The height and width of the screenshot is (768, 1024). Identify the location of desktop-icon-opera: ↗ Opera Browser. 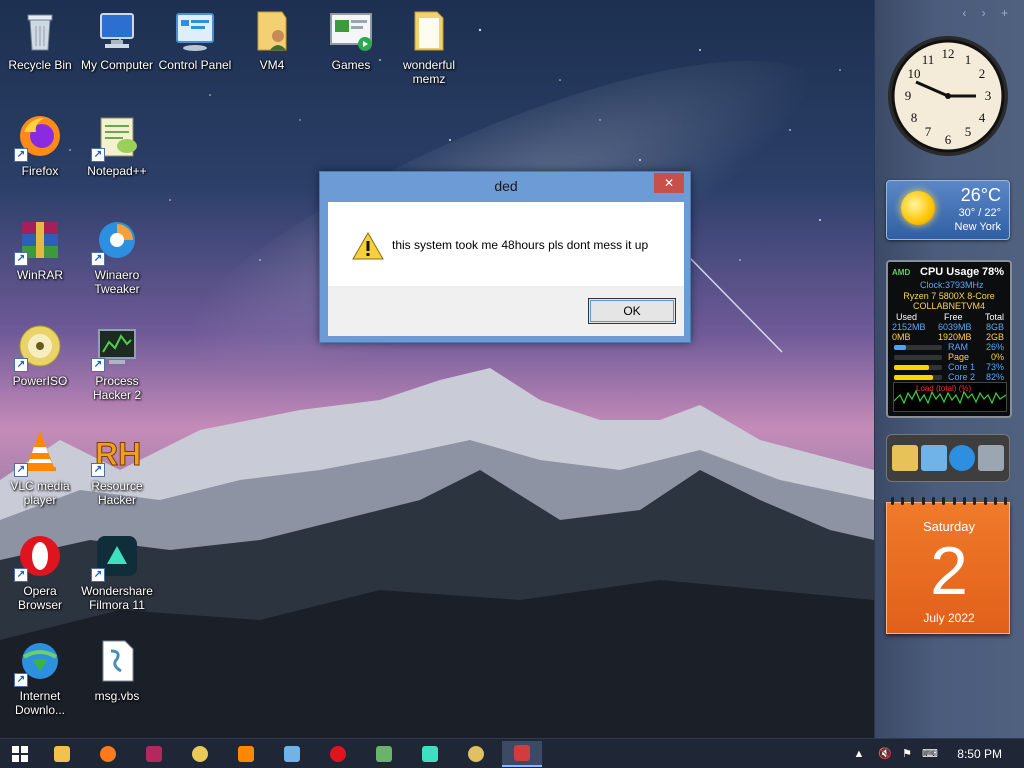
(40, 575).